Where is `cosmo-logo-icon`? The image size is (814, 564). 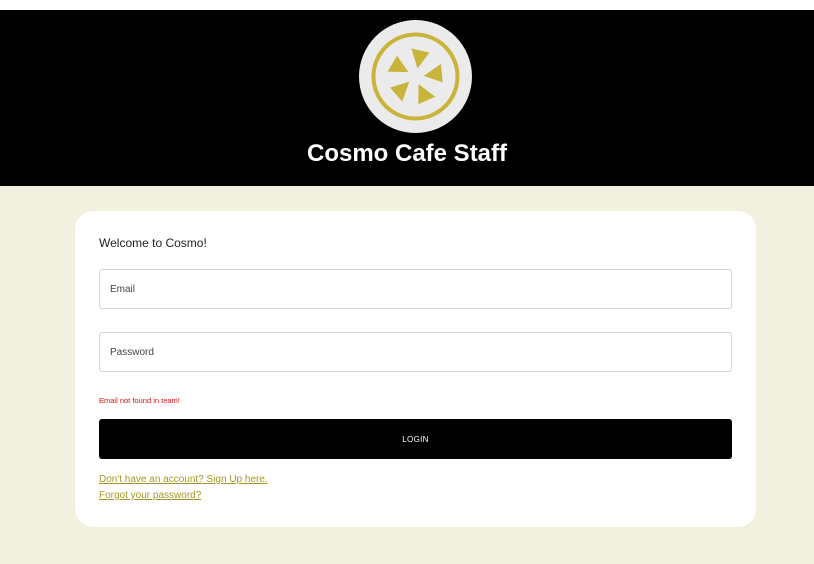 cosmo-logo-icon is located at coordinates (415, 76).